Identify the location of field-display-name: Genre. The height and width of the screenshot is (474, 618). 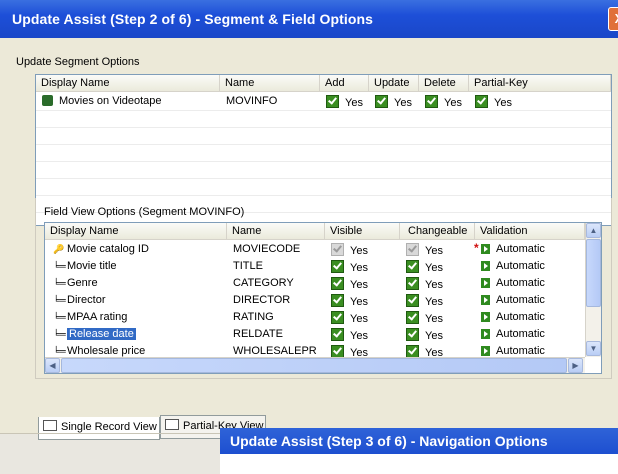
(82, 283).